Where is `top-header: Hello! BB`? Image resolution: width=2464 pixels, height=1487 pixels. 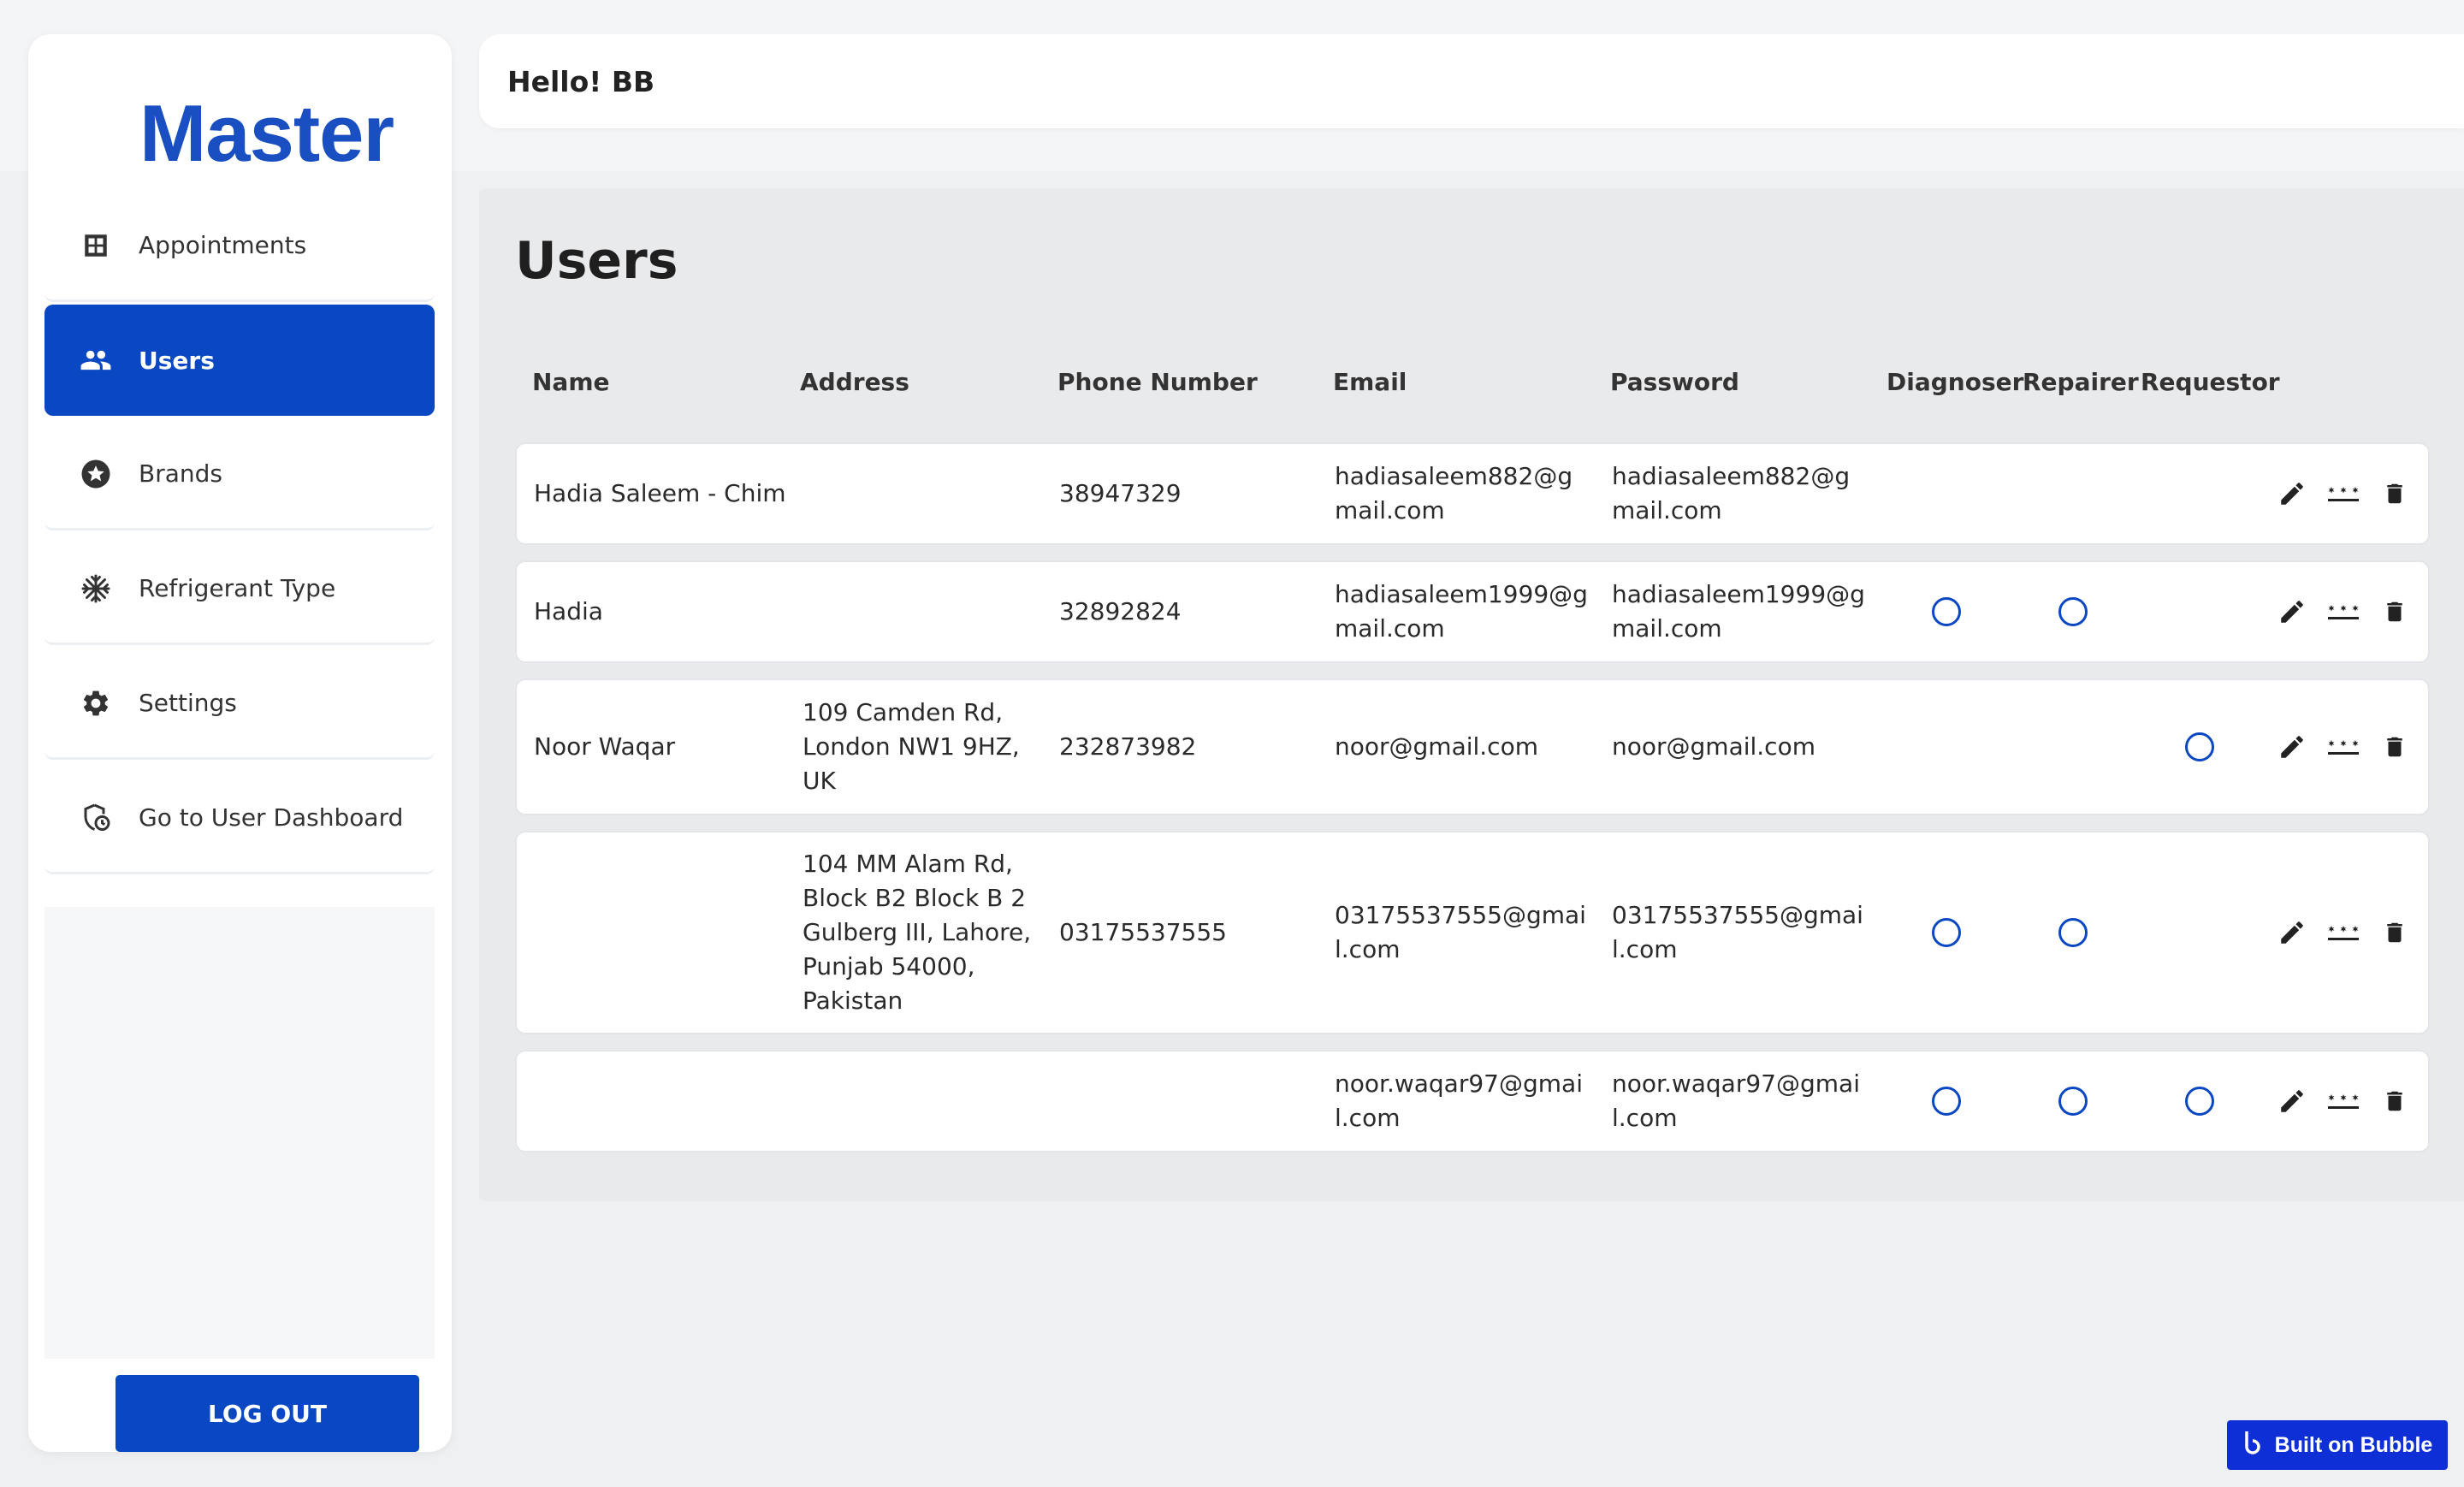 top-header: Hello! BB is located at coordinates (1471, 81).